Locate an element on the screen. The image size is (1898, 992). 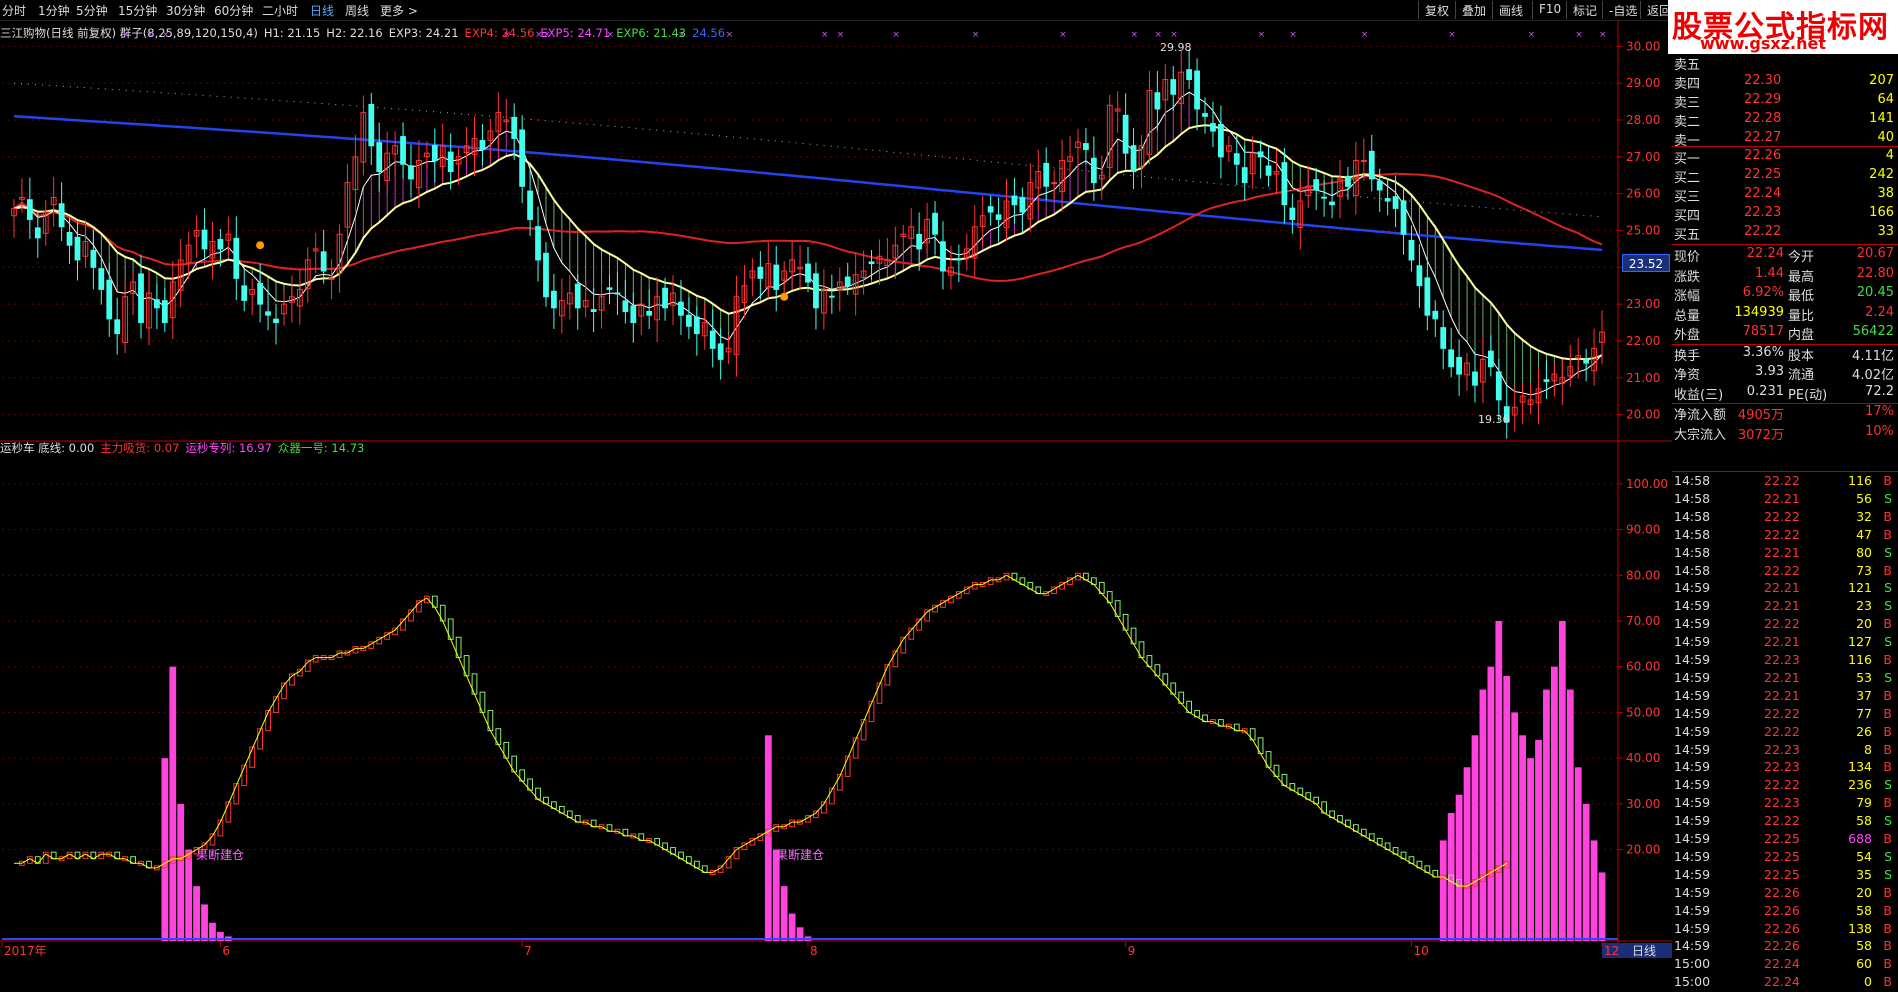
quote-row: 净资 3.93 流通 4.02亿 is located at coordinates (1785, 373).